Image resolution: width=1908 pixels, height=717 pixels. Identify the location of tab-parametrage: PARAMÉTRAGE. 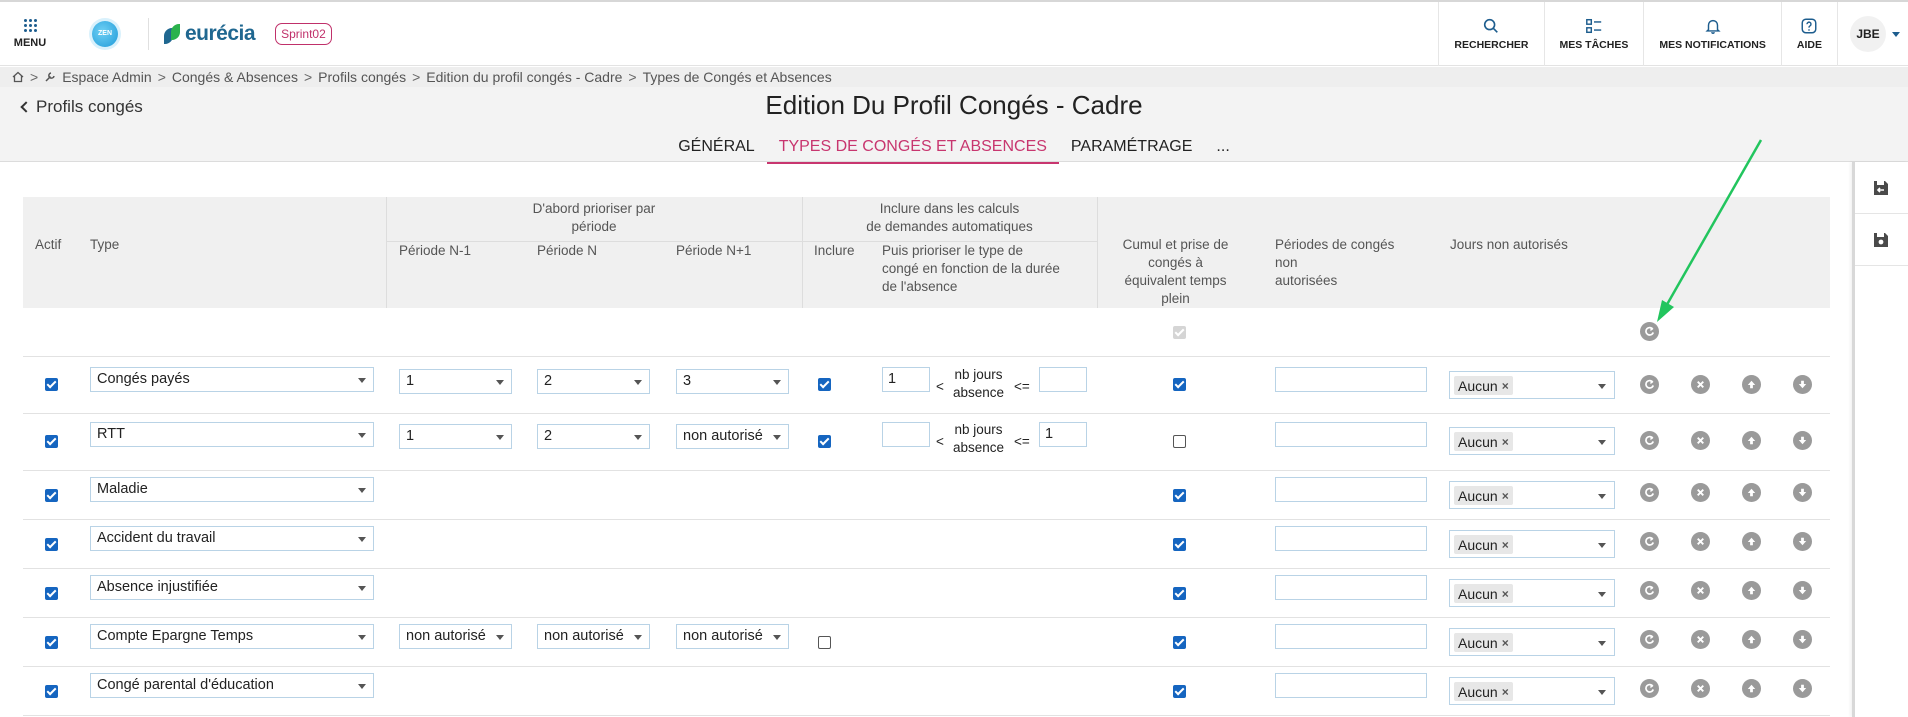
(1132, 151).